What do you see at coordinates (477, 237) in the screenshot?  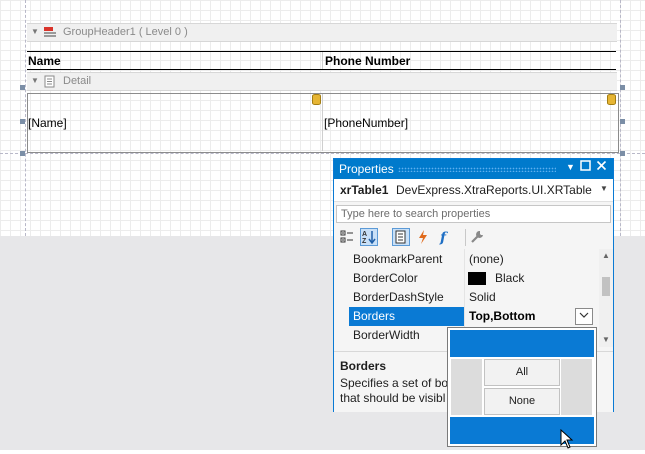 I see `wrench-icon` at bounding box center [477, 237].